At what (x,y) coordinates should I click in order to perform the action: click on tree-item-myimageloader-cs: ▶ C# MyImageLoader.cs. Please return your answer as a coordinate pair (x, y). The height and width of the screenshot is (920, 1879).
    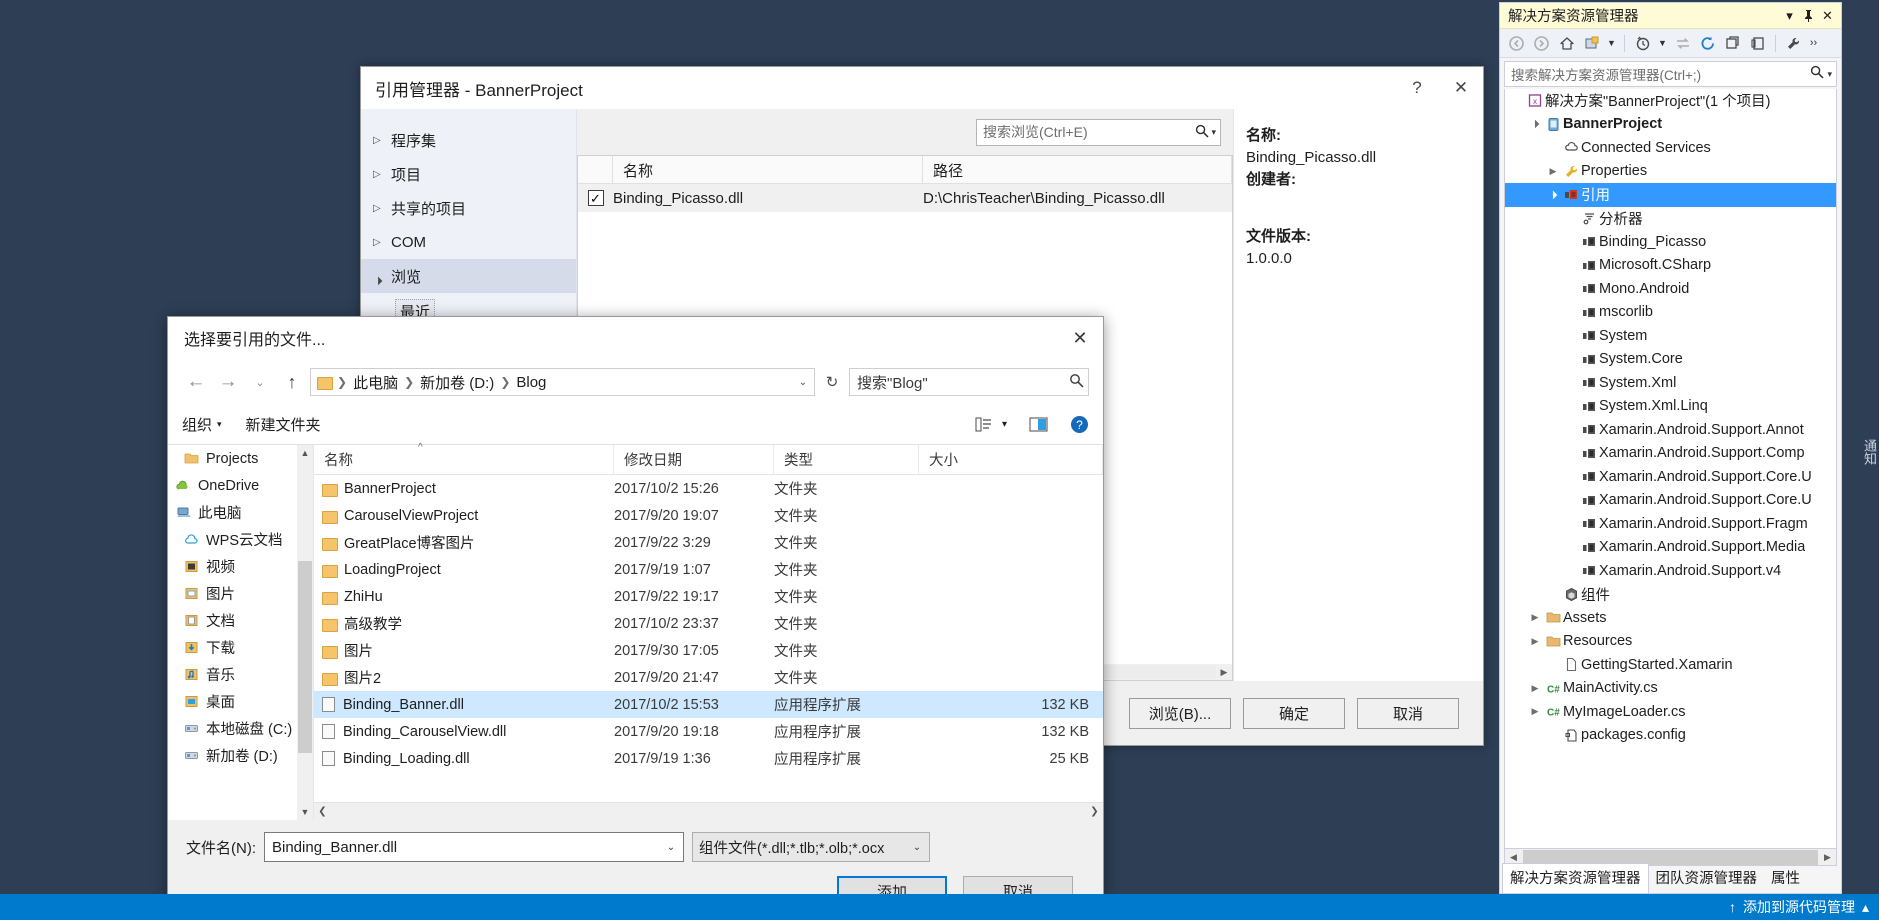
    Looking at the image, I should click on (1670, 712).